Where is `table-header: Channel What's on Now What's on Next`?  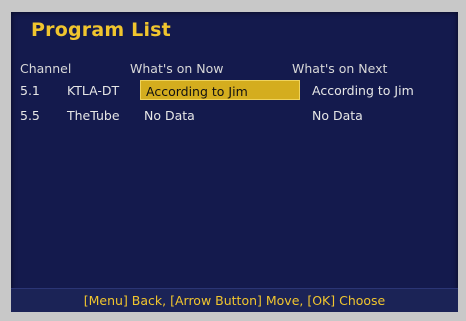 table-header: Channel What's on Now What's on Next is located at coordinates (234, 68).